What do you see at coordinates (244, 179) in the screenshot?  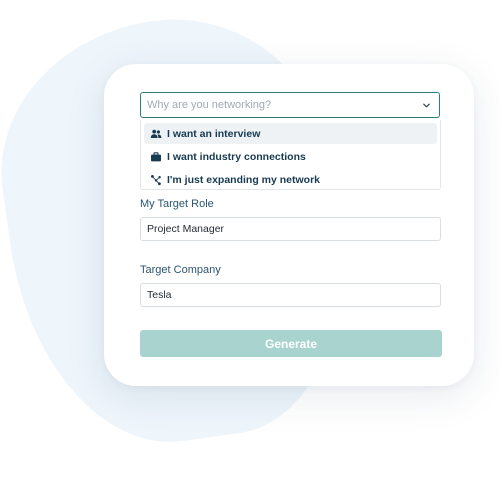 I see `option-label: I'm just expanding my network` at bounding box center [244, 179].